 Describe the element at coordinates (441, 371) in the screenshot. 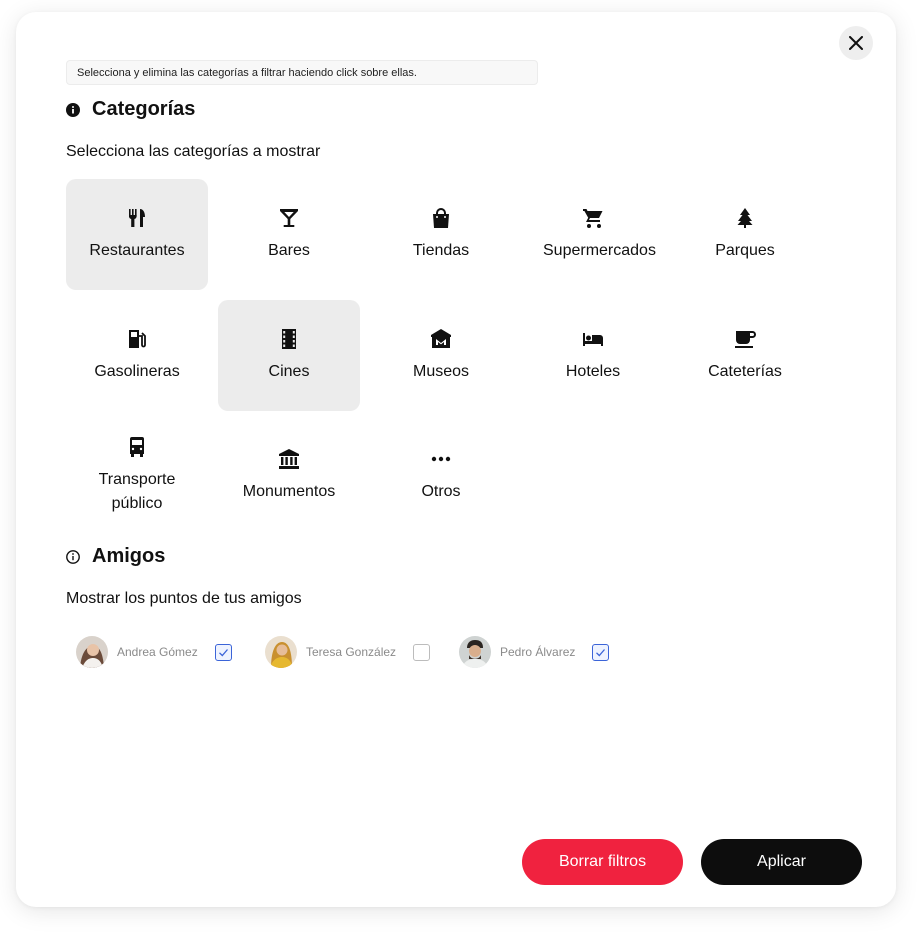

I see `category-label: Museos` at that location.